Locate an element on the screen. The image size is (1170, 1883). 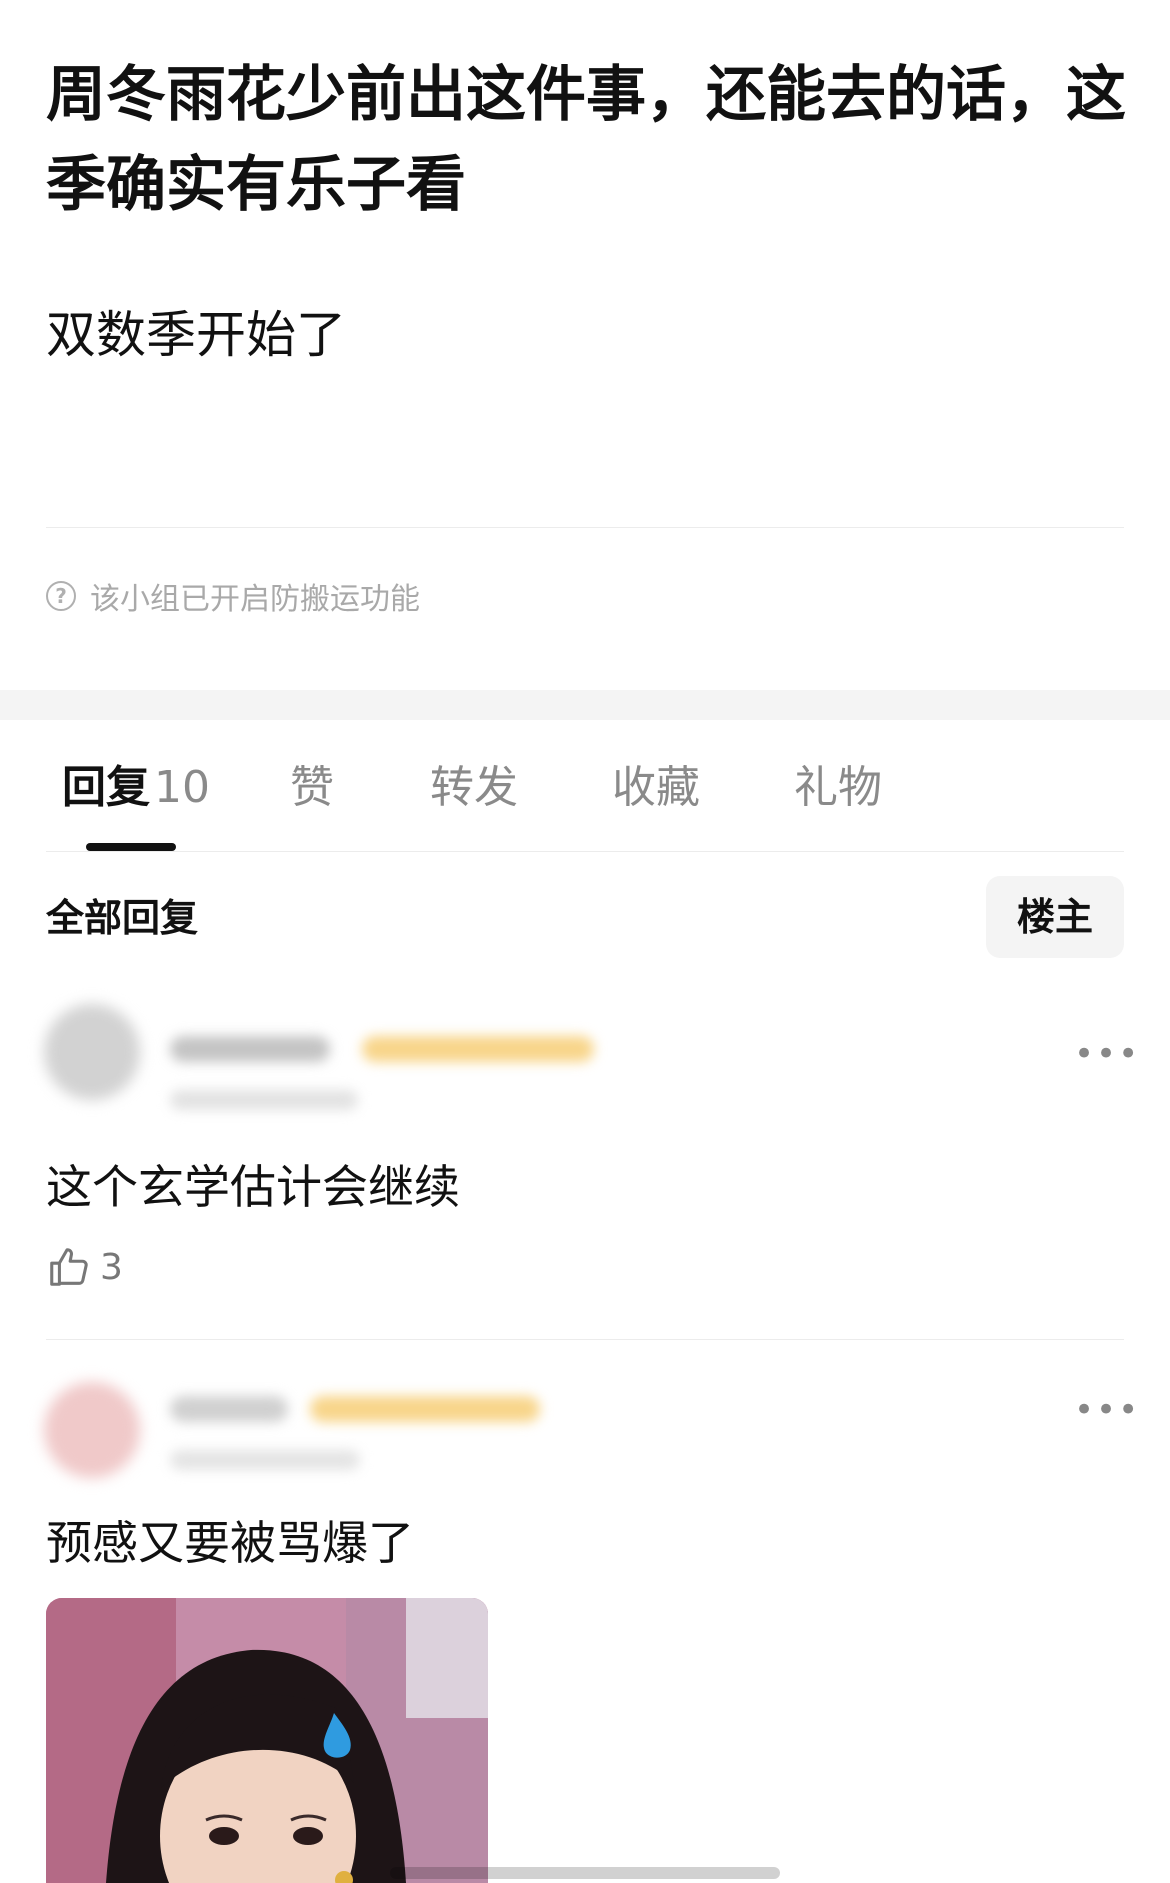
tab-reposts: 转发 is located at coordinates (474, 788).